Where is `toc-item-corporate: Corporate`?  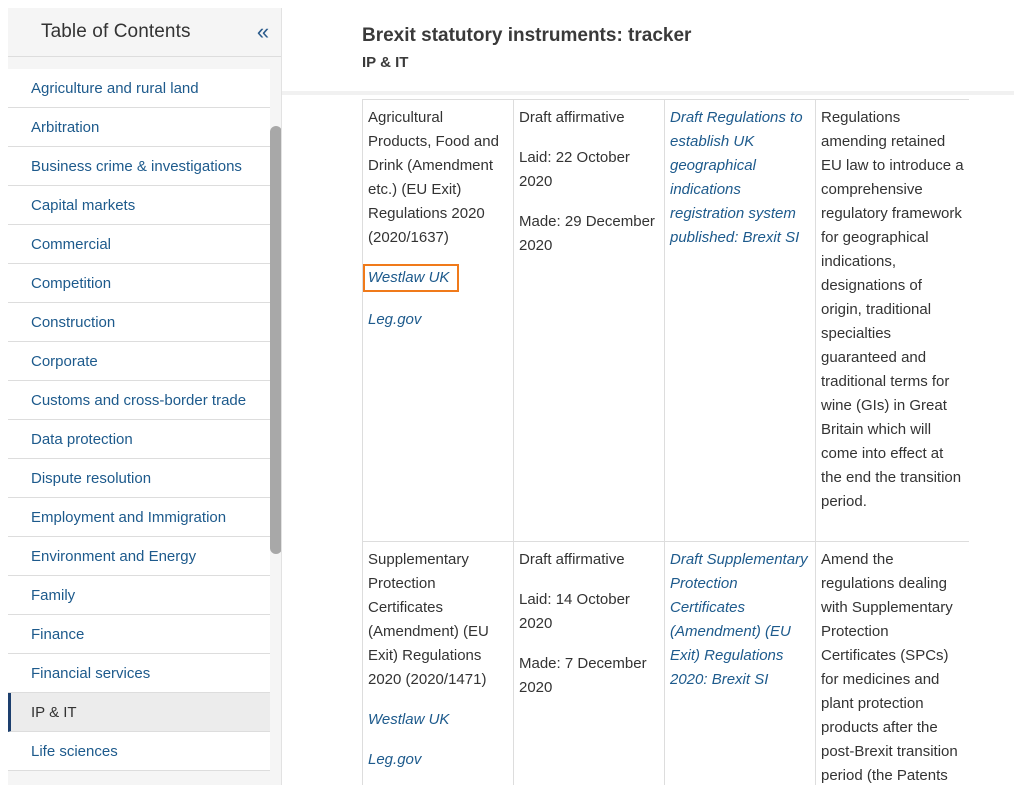
toc-item-corporate: Corporate is located at coordinates (139, 361).